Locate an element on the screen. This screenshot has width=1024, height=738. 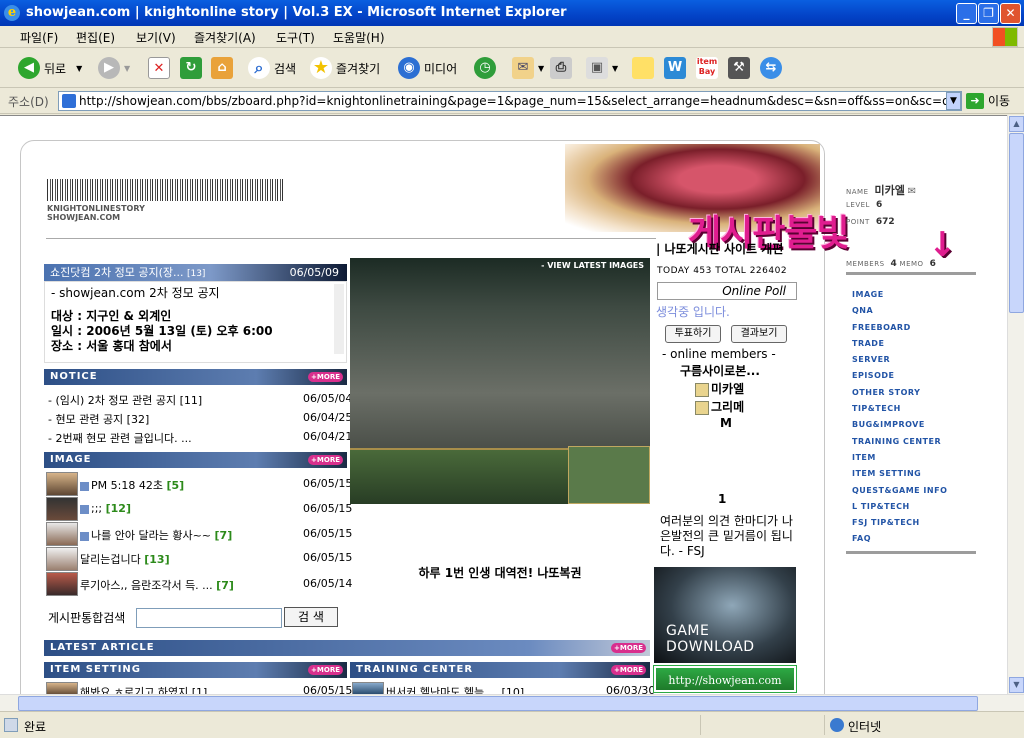
stop-button: ✕ is located at coordinates (161, 68).